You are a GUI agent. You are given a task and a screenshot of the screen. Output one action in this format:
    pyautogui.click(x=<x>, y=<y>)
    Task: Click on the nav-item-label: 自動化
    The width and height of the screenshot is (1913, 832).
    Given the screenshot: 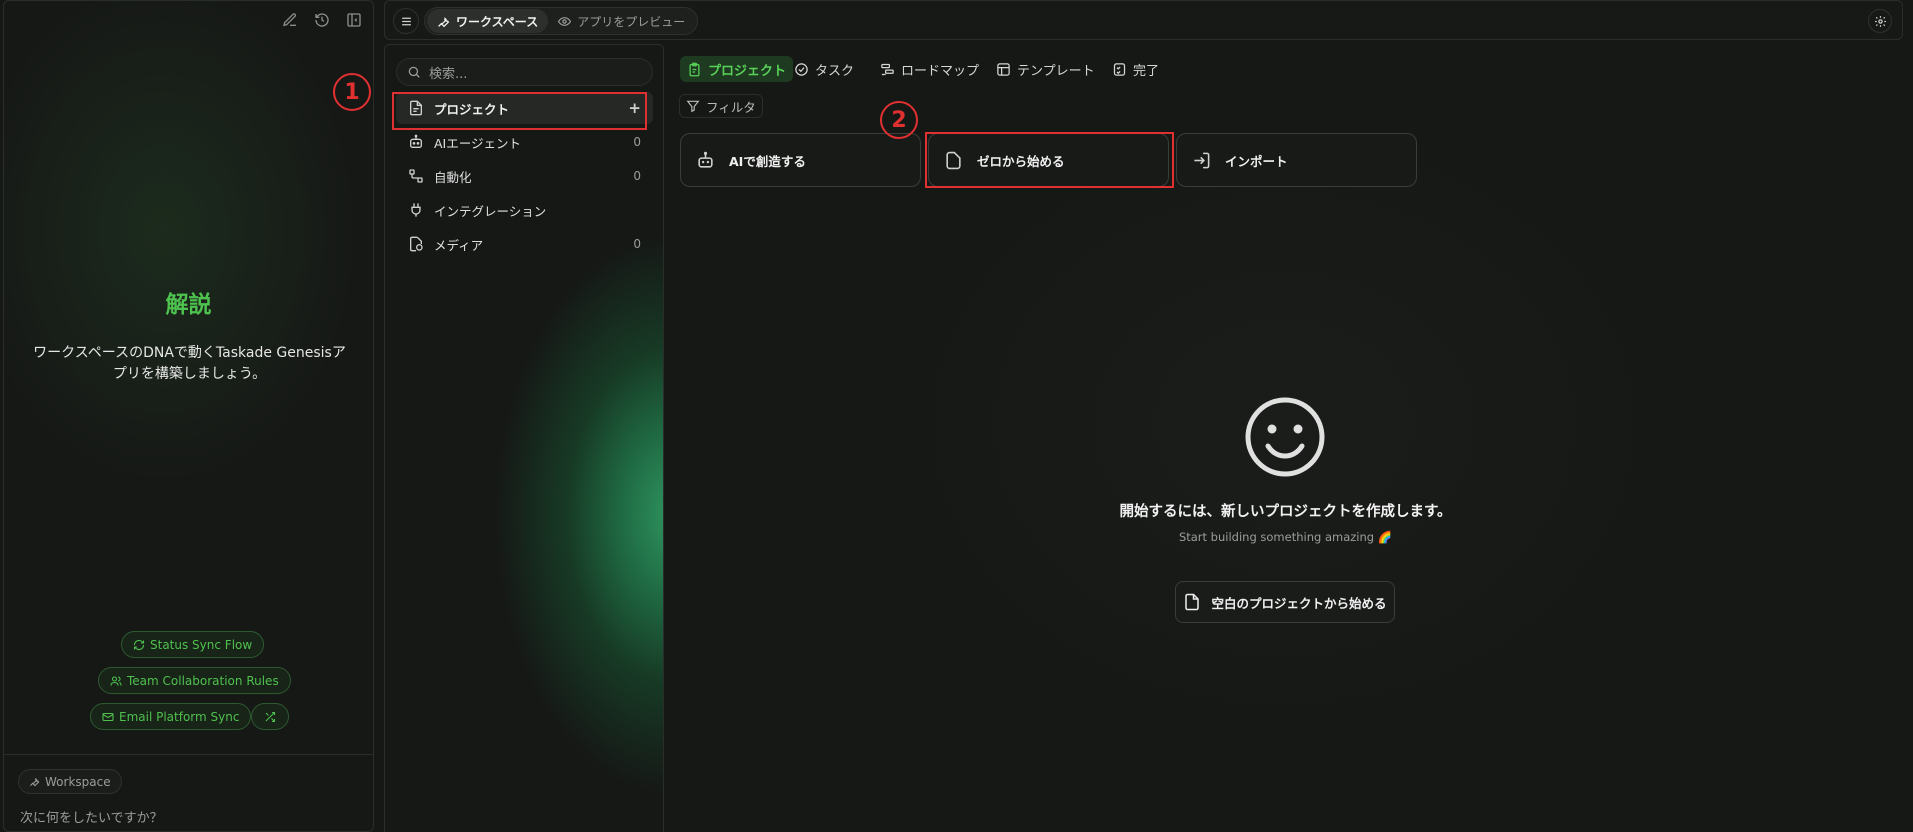 What is the action you would take?
    pyautogui.click(x=453, y=177)
    